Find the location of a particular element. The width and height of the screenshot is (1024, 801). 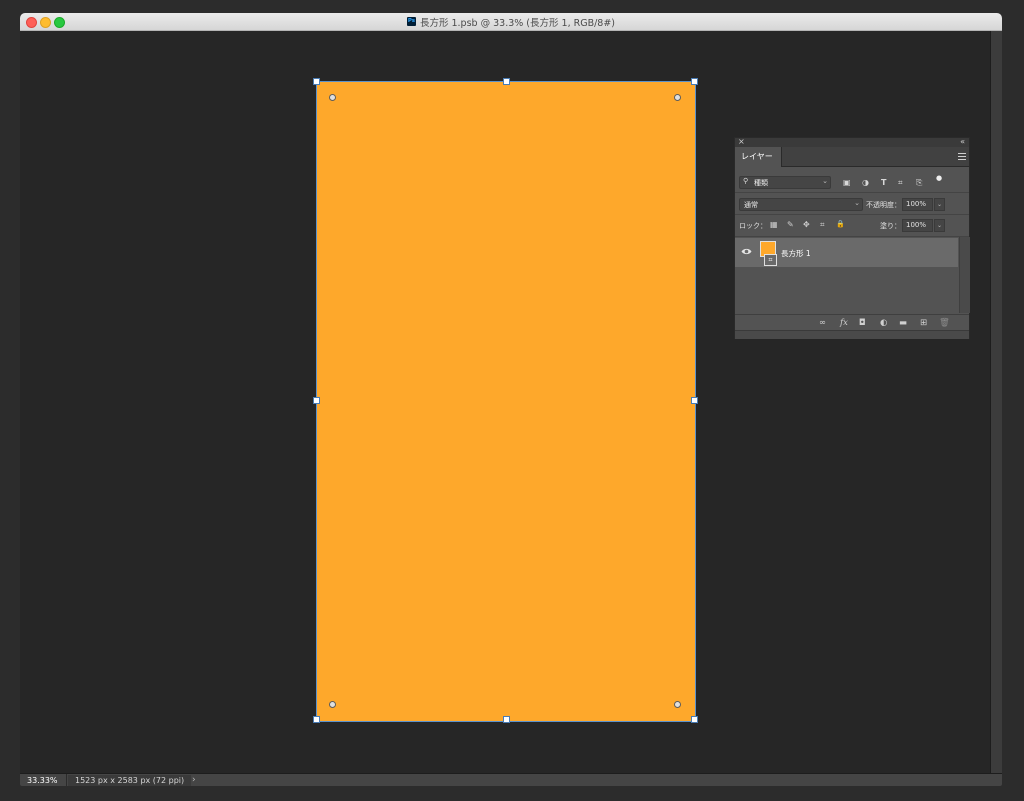

zoom-level: 33.33% is located at coordinates (42, 780).